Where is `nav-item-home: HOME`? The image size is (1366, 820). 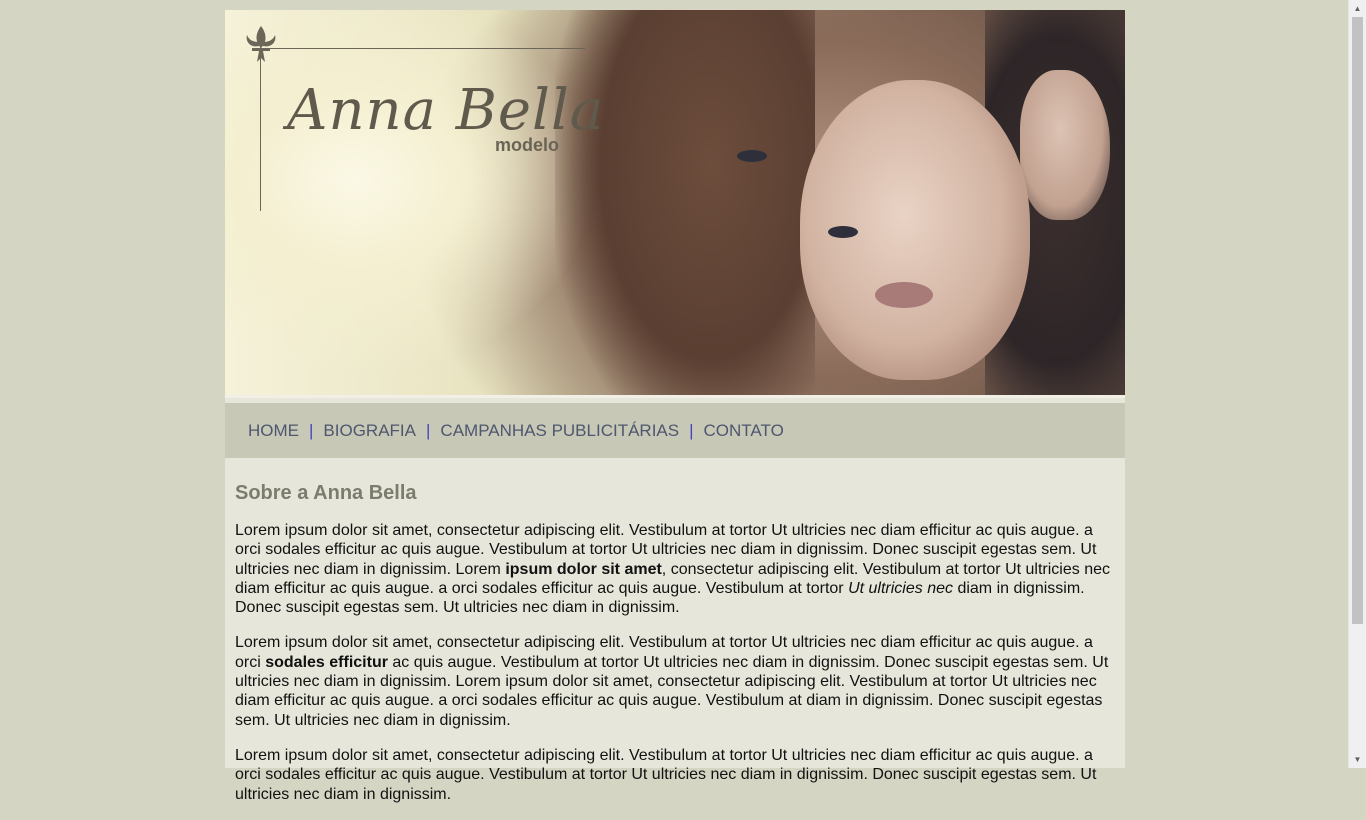
nav-item-home: HOME is located at coordinates (273, 431).